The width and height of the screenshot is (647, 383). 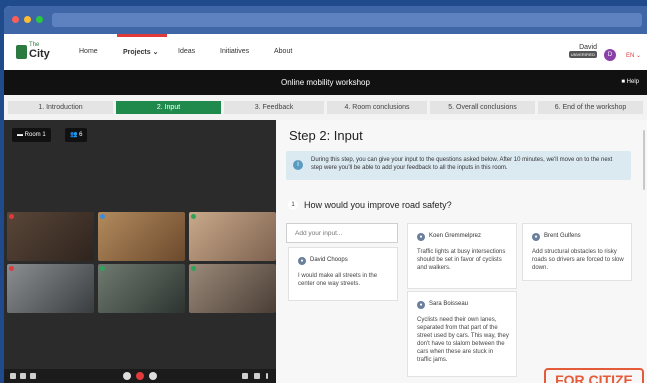 I want to click on card-author: Sara Boisseau, so click(x=449, y=304).